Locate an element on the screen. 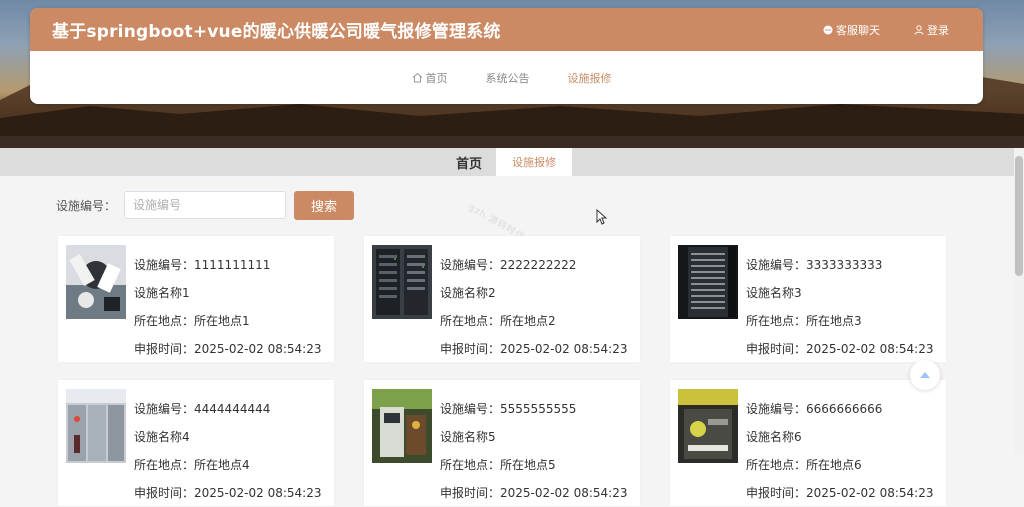 This screenshot has width=1024, height=507. facility-name: 设施名称3 is located at coordinates (774, 293).